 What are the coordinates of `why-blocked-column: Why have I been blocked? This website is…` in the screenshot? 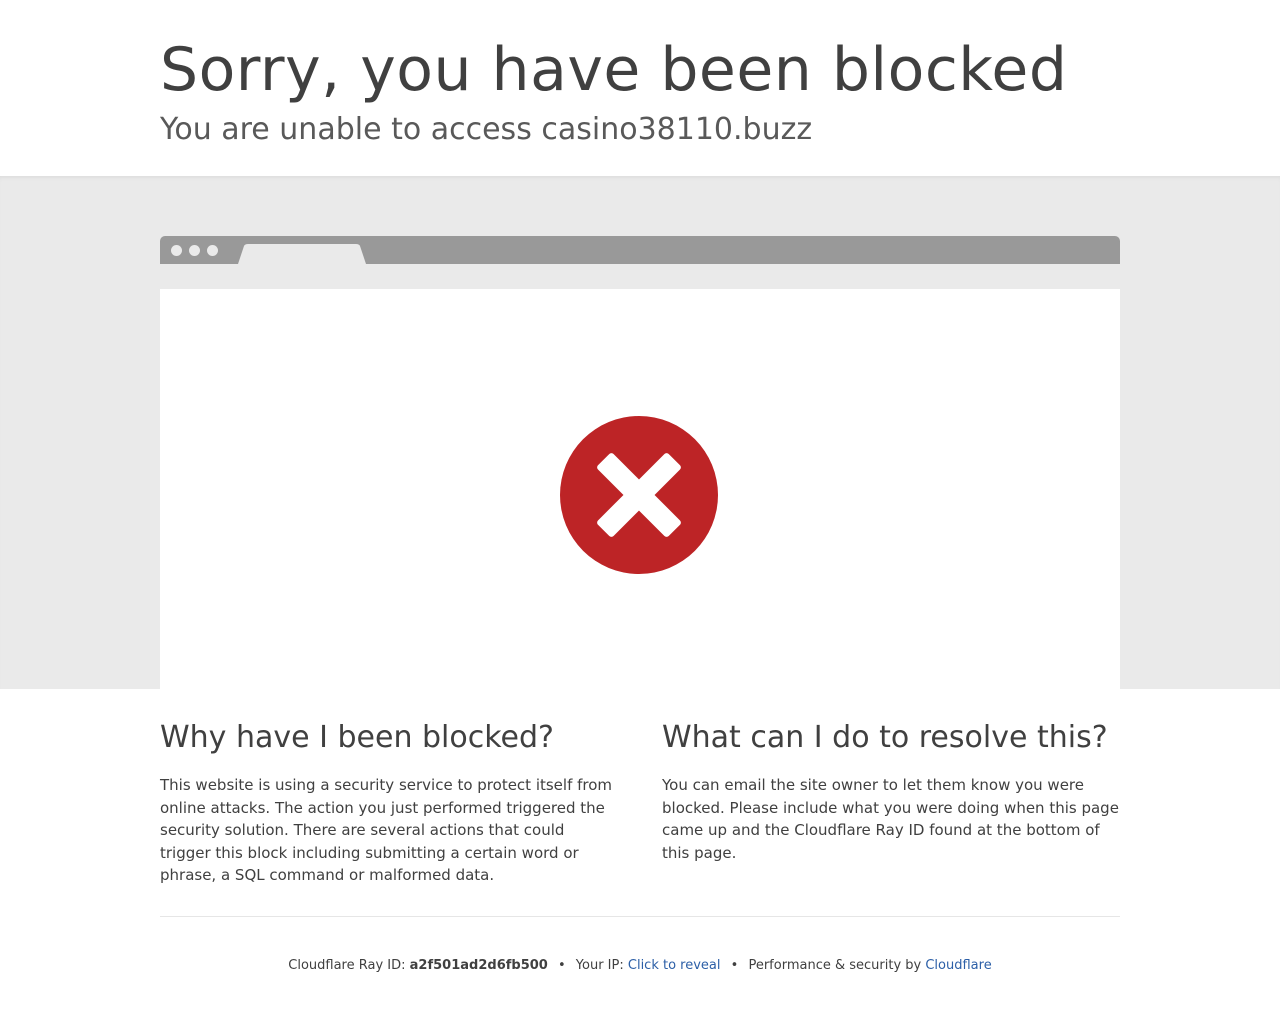 It's located at (389, 803).